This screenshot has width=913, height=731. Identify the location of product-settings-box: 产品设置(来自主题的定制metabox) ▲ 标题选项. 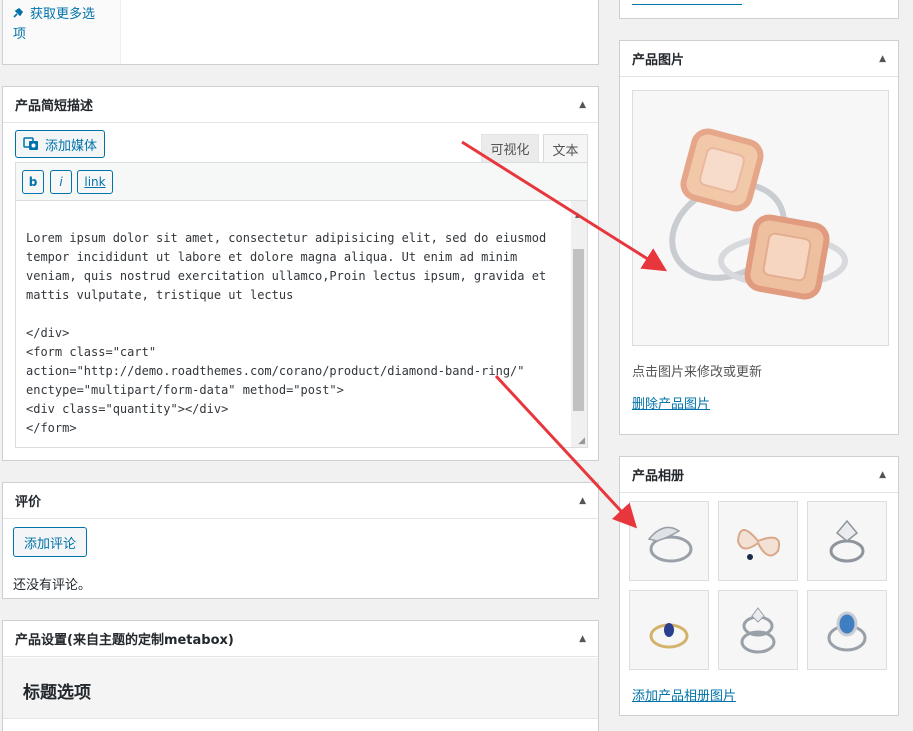
(300, 675).